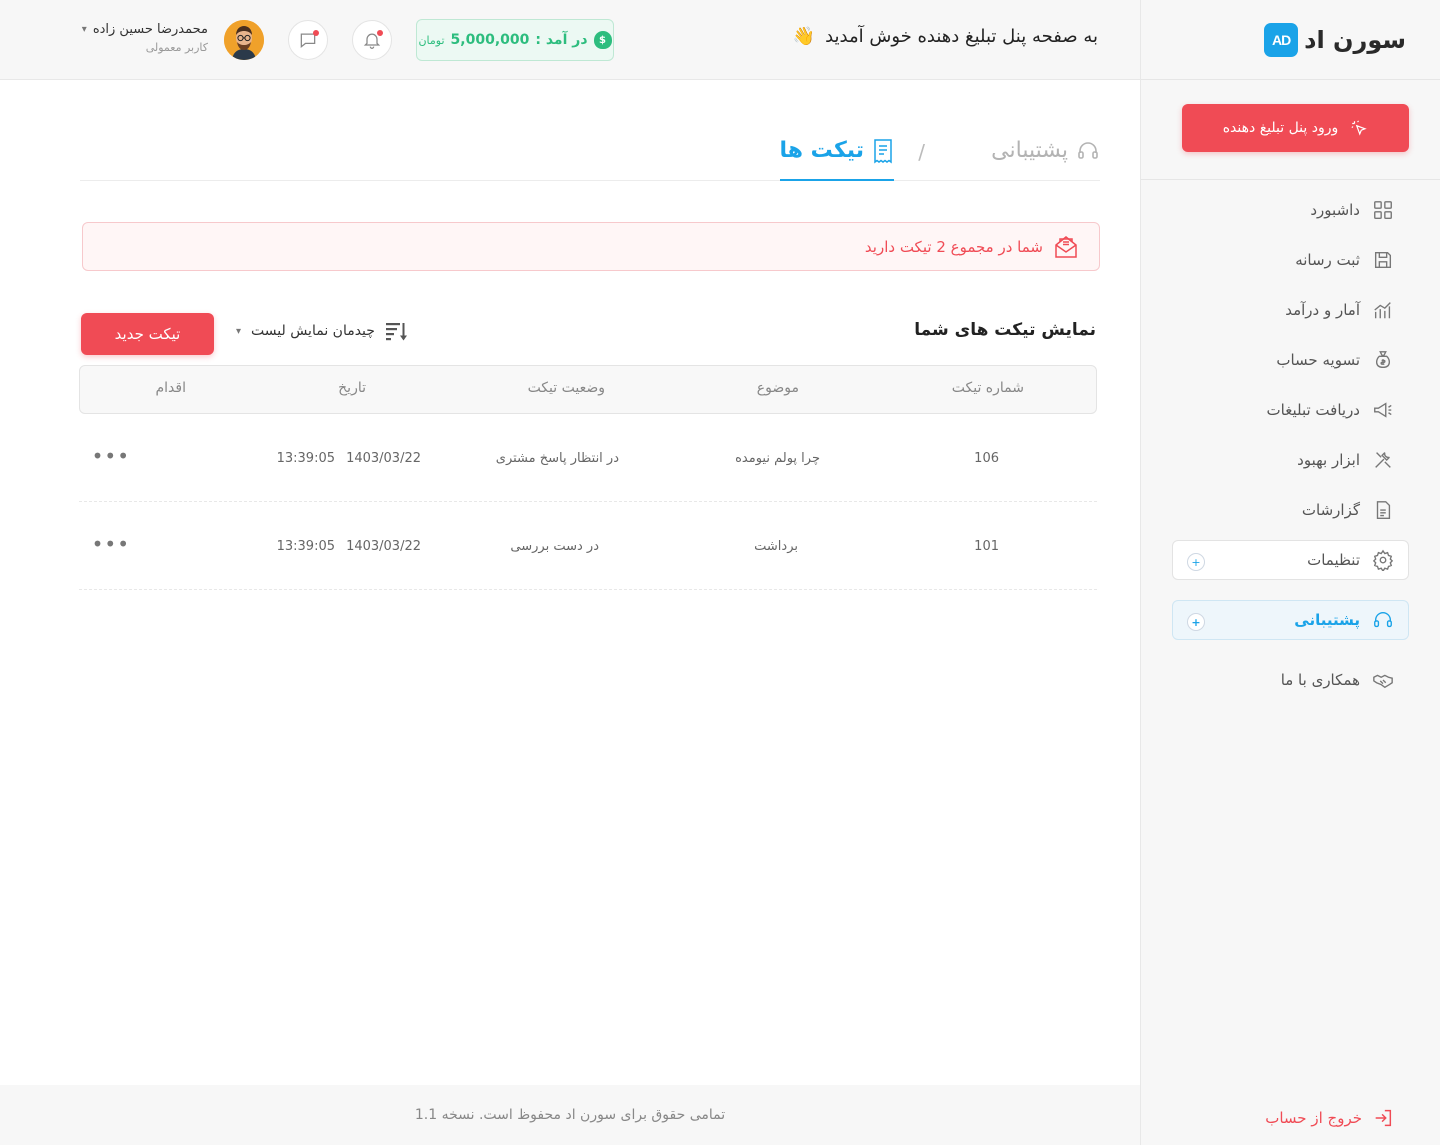  What do you see at coordinates (380, 33) in the screenshot?
I see `notification-dot` at bounding box center [380, 33].